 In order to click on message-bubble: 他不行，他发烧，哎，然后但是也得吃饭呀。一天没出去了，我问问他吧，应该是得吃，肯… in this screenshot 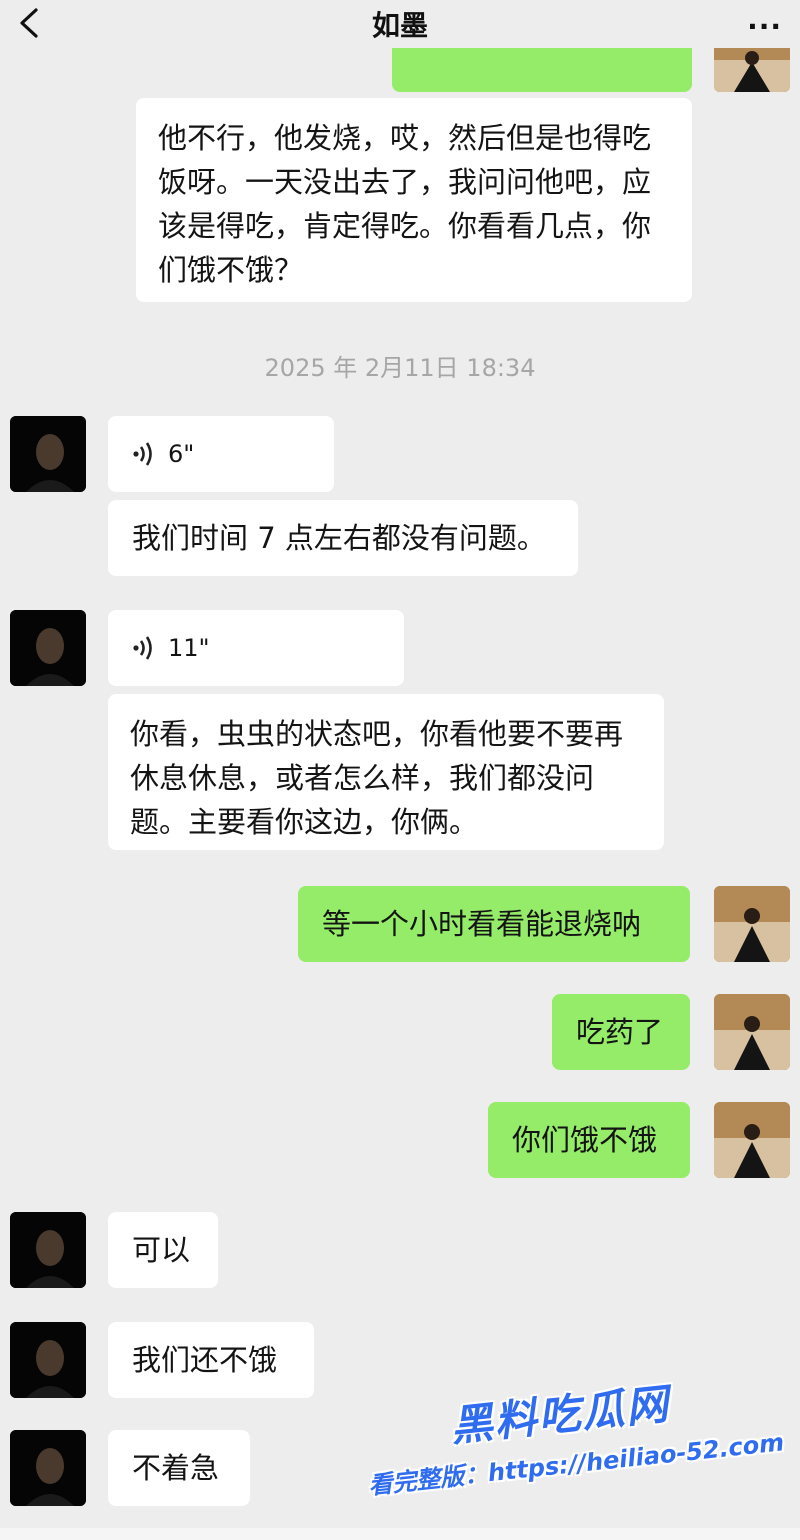, I will do `click(414, 200)`.